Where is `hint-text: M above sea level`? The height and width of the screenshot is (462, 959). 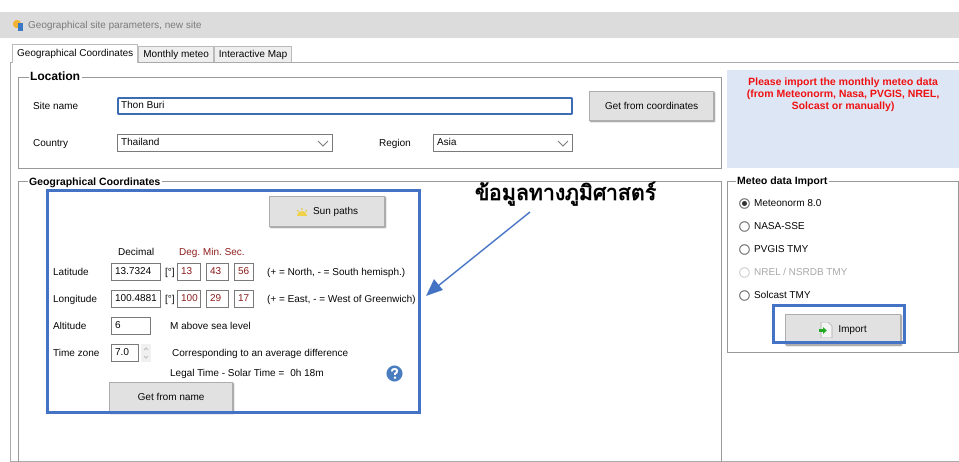
hint-text: M above sea level is located at coordinates (210, 326).